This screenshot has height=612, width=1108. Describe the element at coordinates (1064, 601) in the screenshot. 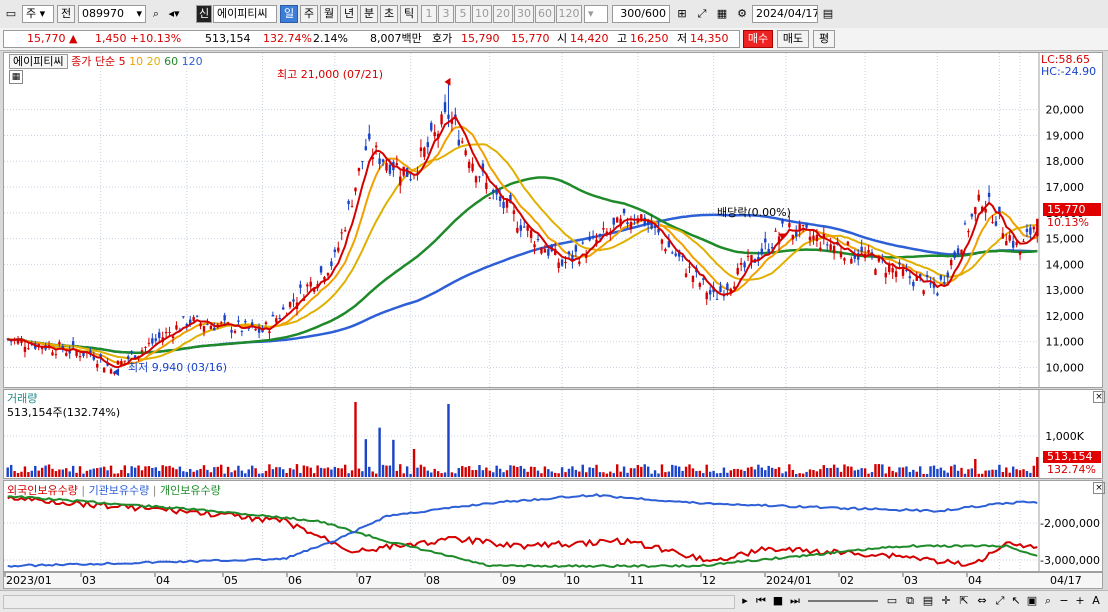

I see `zoom-out-icon: −` at that location.